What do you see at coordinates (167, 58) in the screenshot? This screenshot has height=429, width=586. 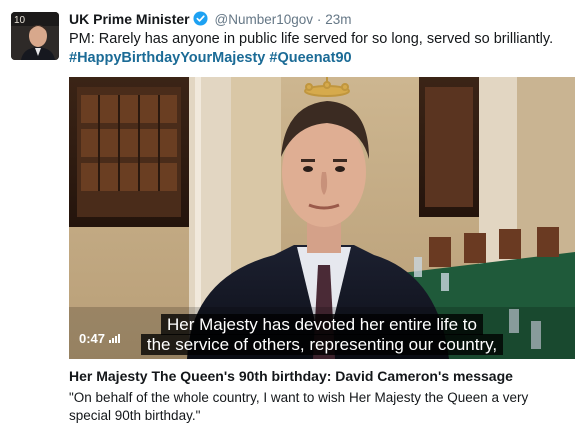 I see `hashtag-link: #HappyBirthdayYourMajesty` at bounding box center [167, 58].